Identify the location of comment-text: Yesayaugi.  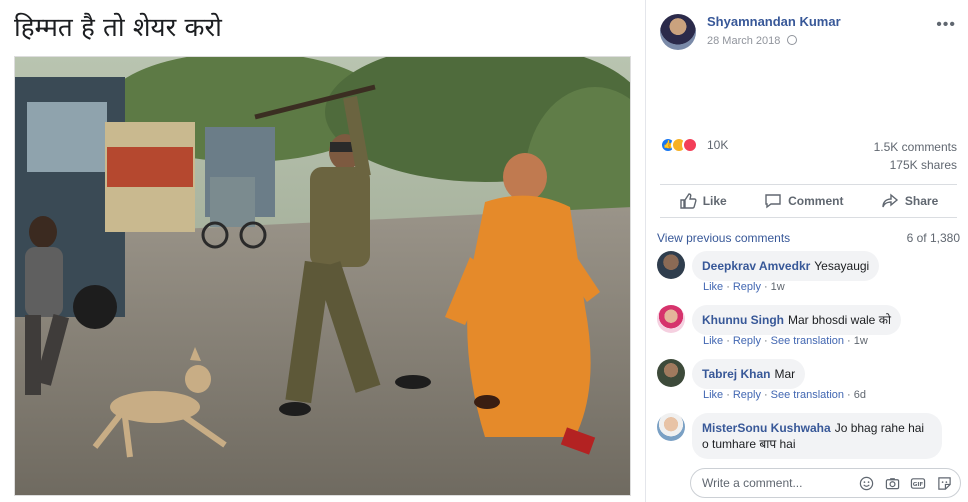
(842, 266).